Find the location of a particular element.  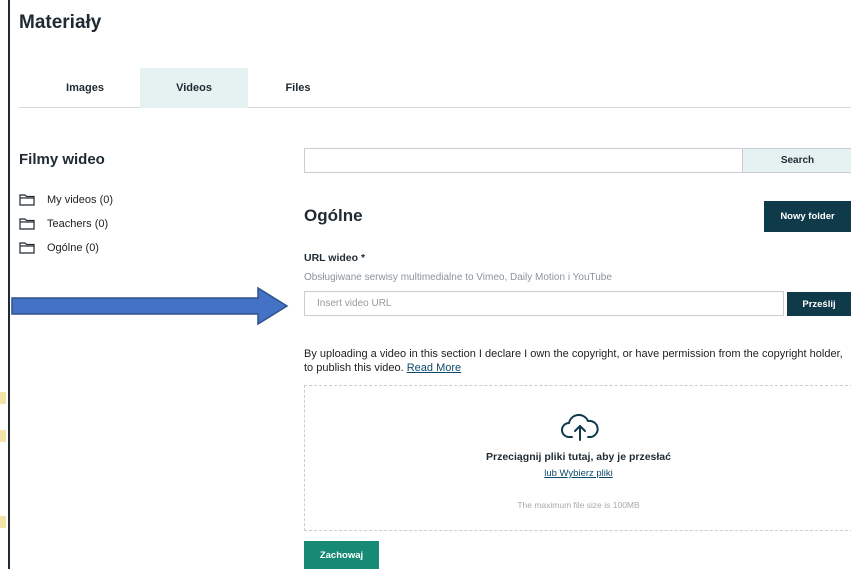

section-title: Ogólne is located at coordinates (333, 215).